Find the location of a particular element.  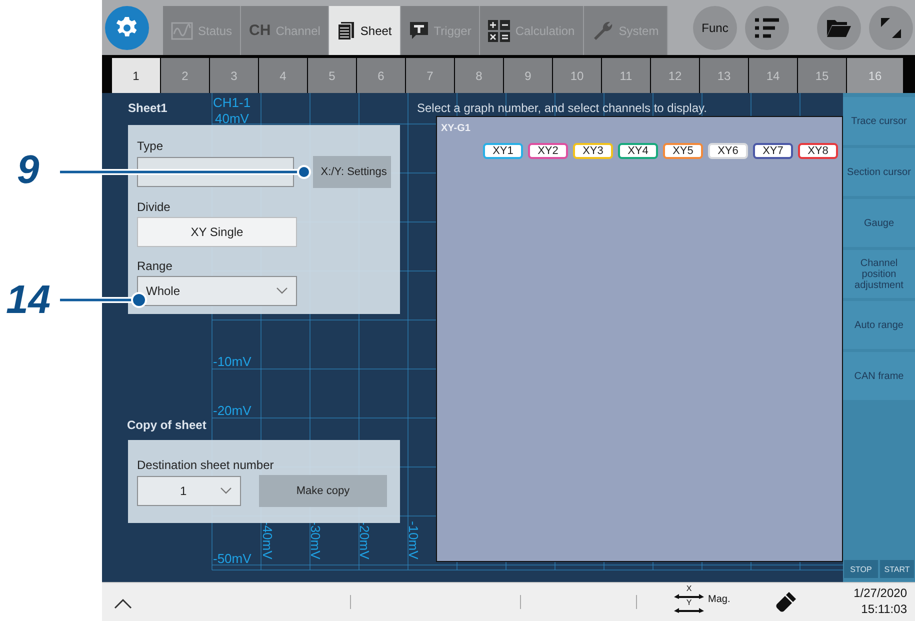

field-label: Type is located at coordinates (150, 146).